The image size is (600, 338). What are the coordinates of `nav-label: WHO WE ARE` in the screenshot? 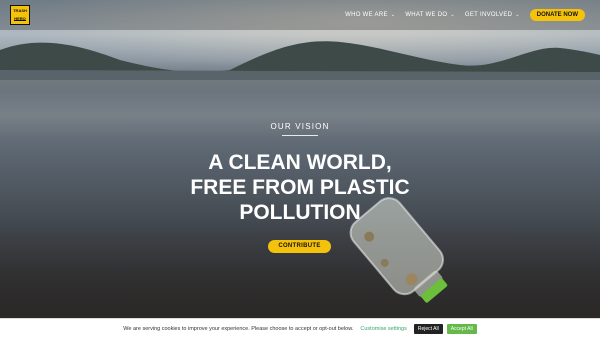 It's located at (366, 15).